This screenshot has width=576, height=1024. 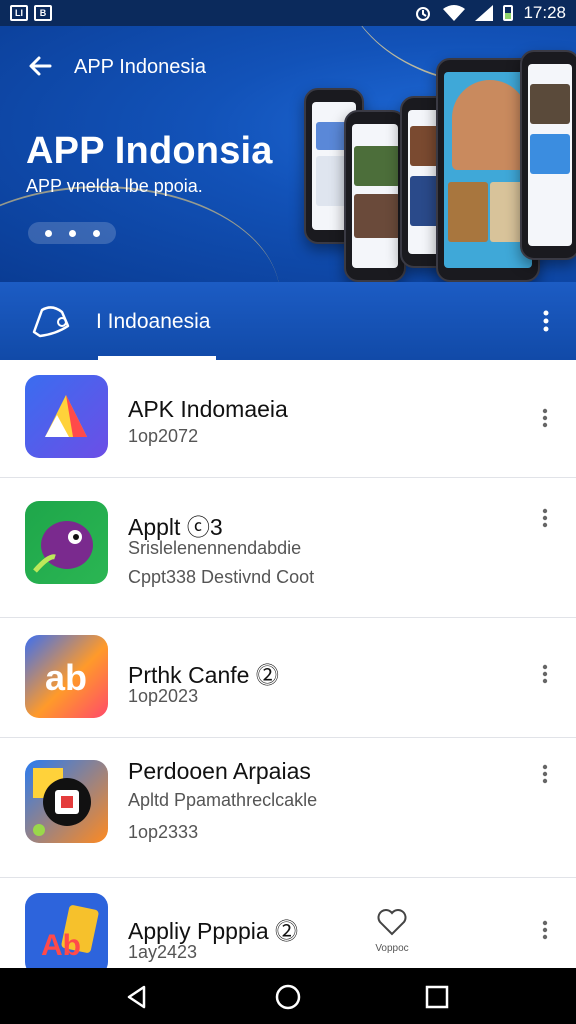 What do you see at coordinates (149, 151) in the screenshot?
I see `hero-title: APP Indonsia` at bounding box center [149, 151].